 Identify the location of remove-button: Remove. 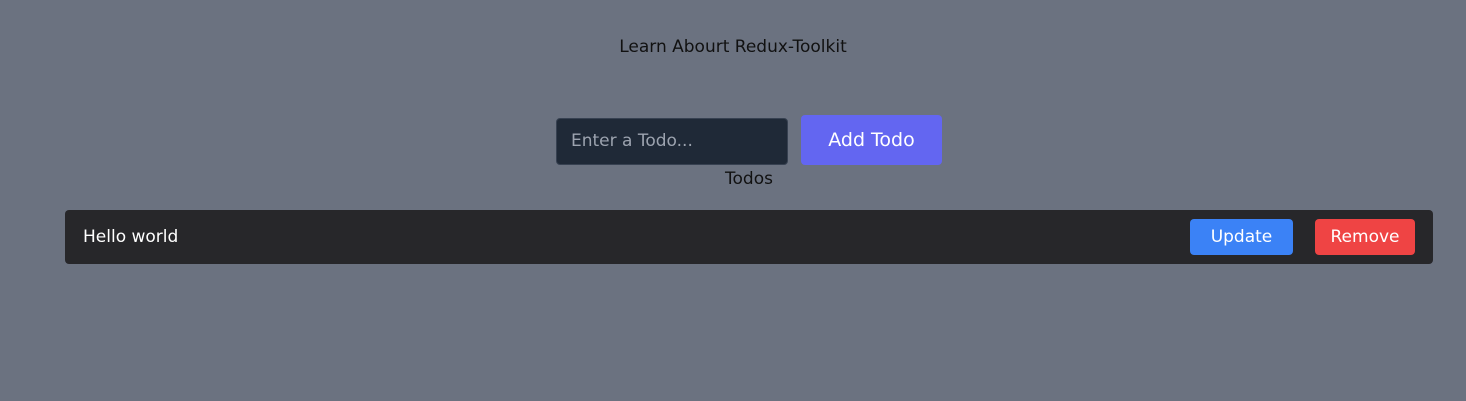
(1365, 237).